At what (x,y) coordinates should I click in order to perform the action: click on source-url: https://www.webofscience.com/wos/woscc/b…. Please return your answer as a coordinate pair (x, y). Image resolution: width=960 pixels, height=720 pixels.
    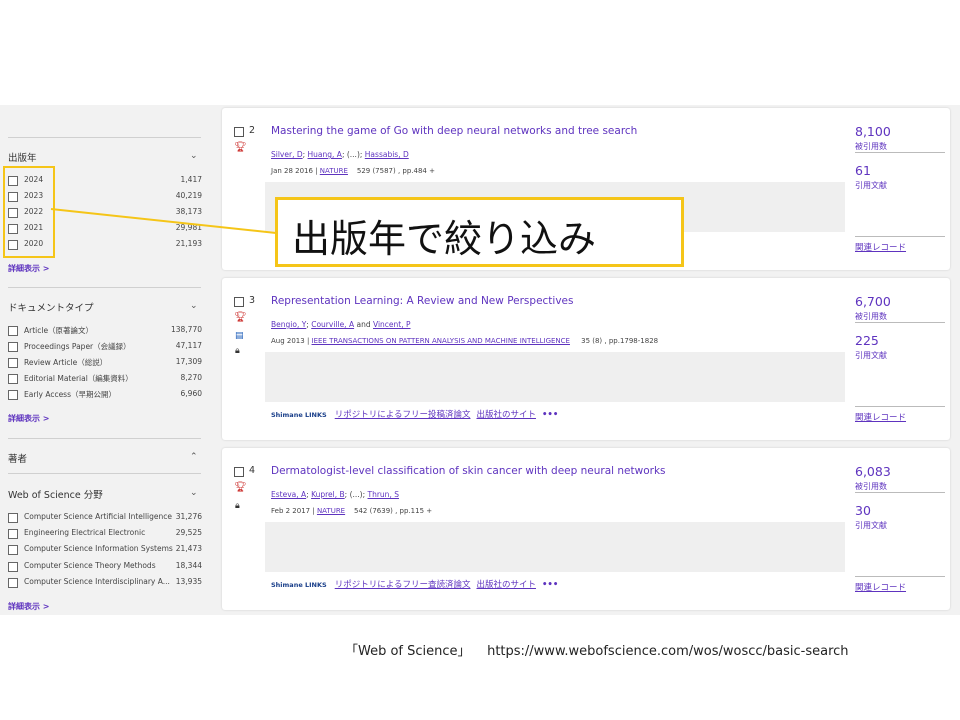
    Looking at the image, I should click on (668, 651).